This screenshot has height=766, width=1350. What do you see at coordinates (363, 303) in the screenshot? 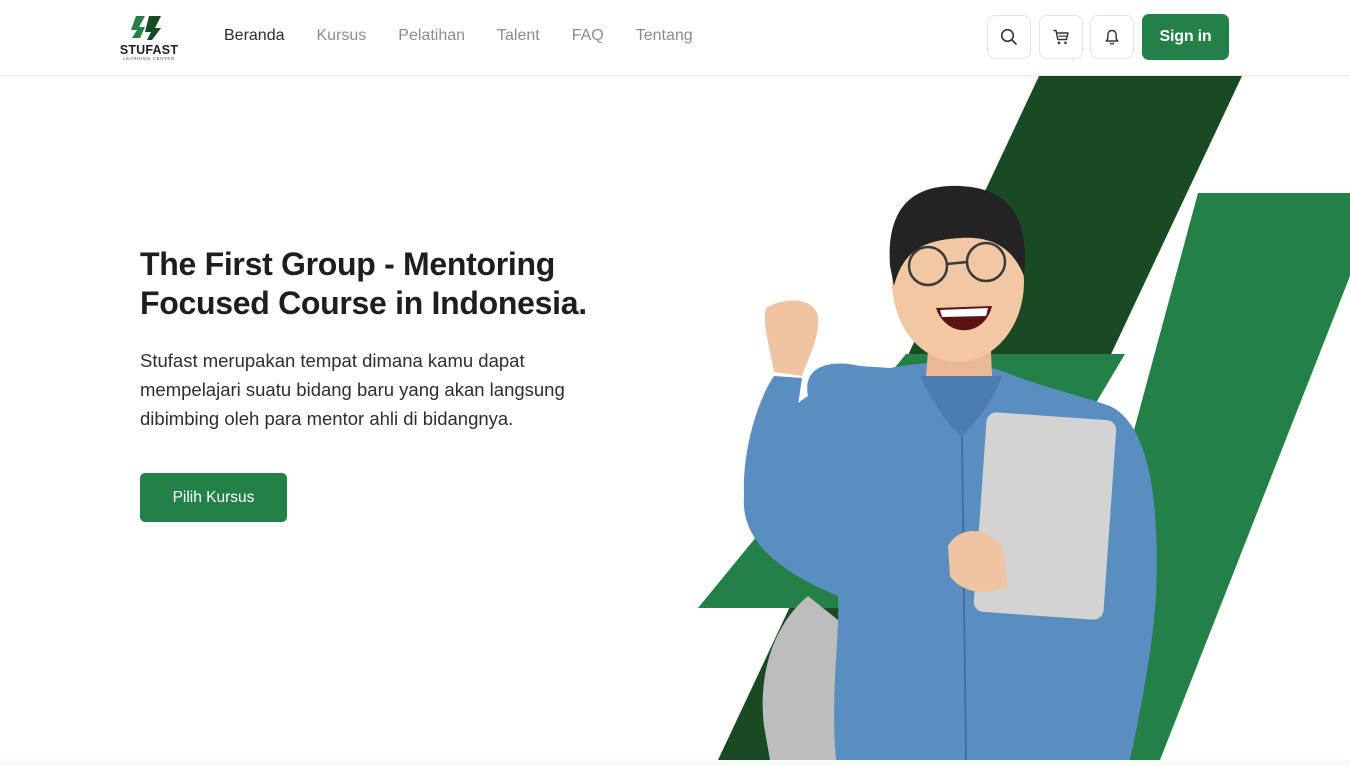
I see `hero-title-line-2: Focused Course in Indonesia.` at bounding box center [363, 303].